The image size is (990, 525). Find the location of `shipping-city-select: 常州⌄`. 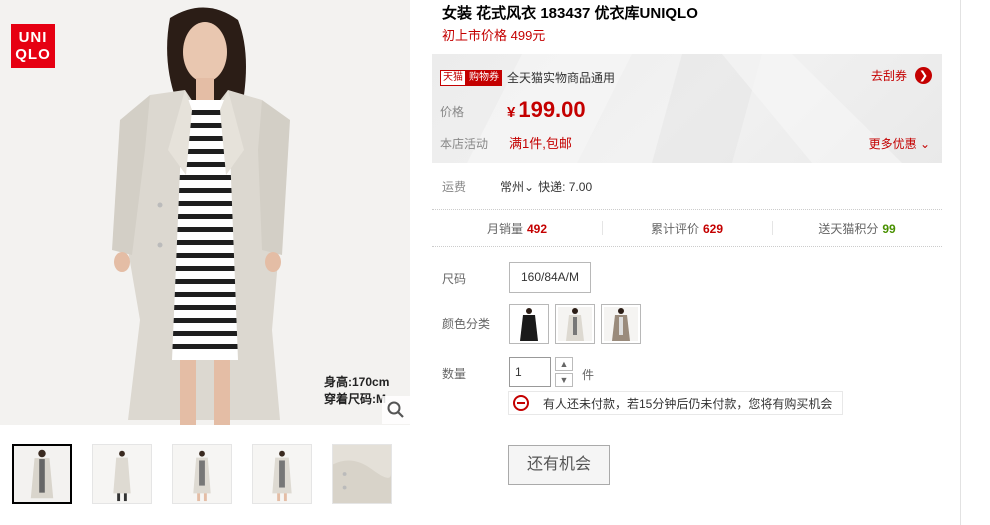

shipping-city-select: 常州⌄ is located at coordinates (517, 186).